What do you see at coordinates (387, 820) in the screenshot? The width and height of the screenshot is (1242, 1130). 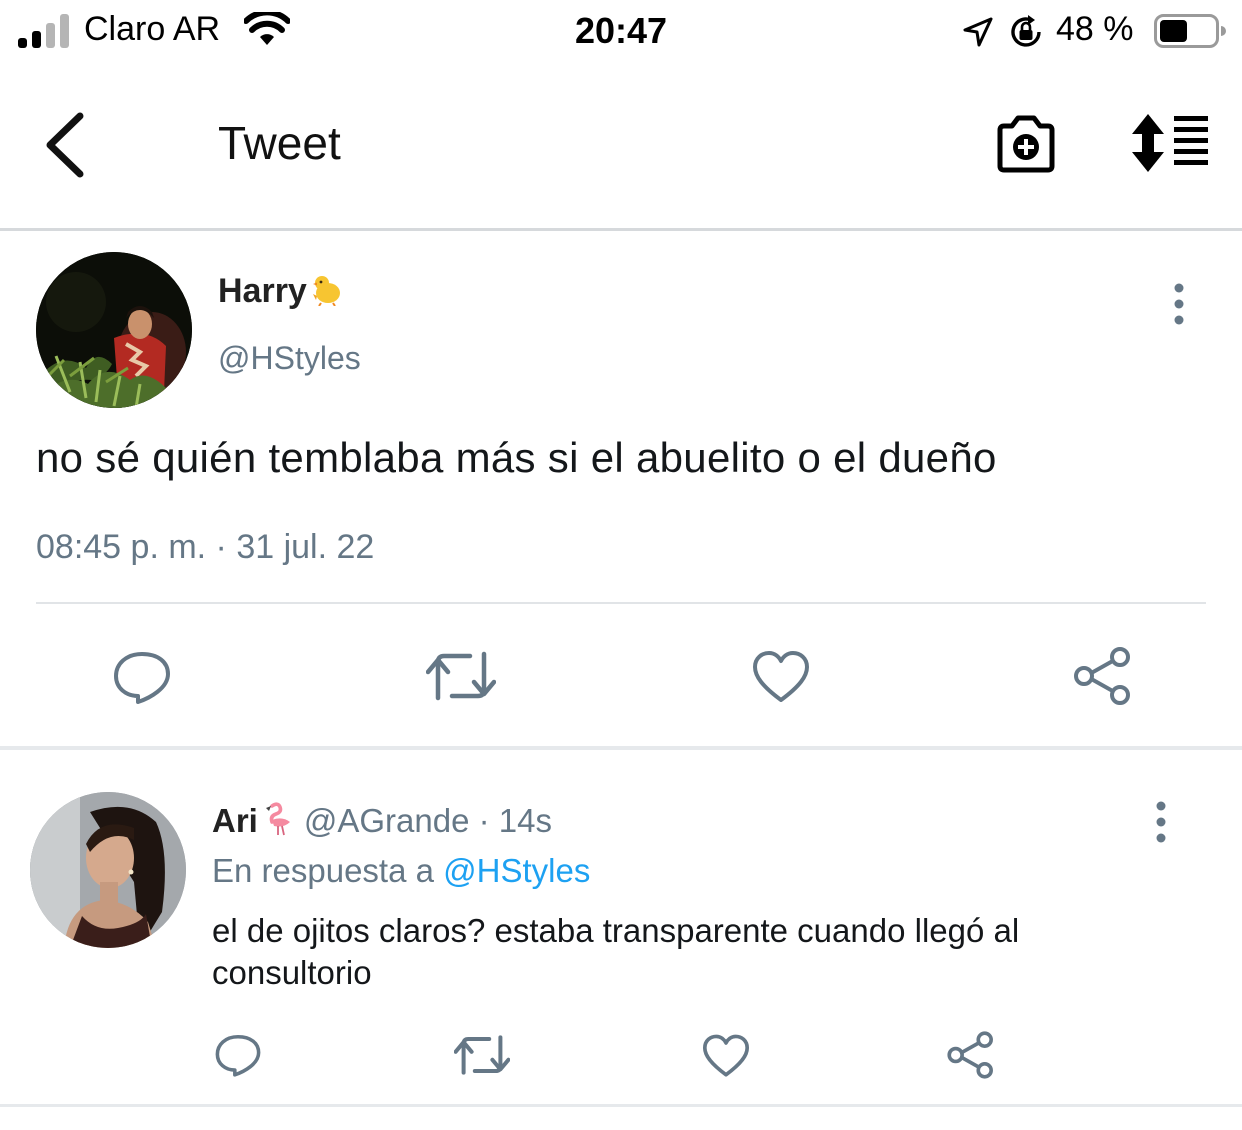 I see `user-handle: @AGrande` at bounding box center [387, 820].